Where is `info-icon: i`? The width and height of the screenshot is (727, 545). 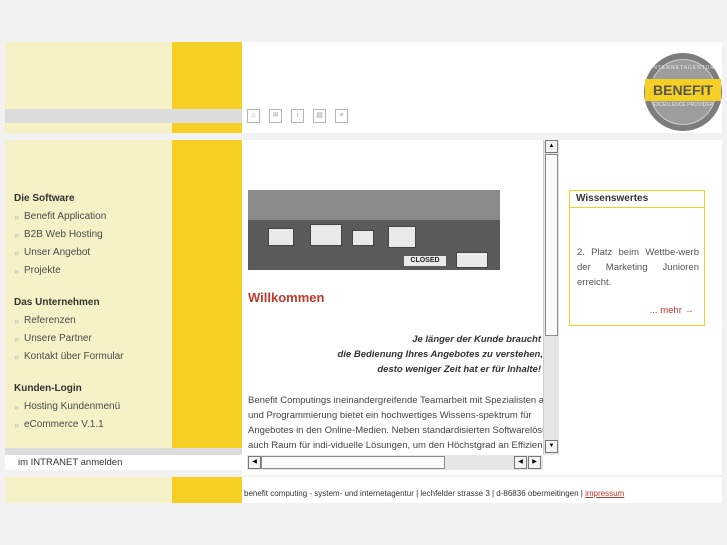
info-icon: i is located at coordinates (297, 116).